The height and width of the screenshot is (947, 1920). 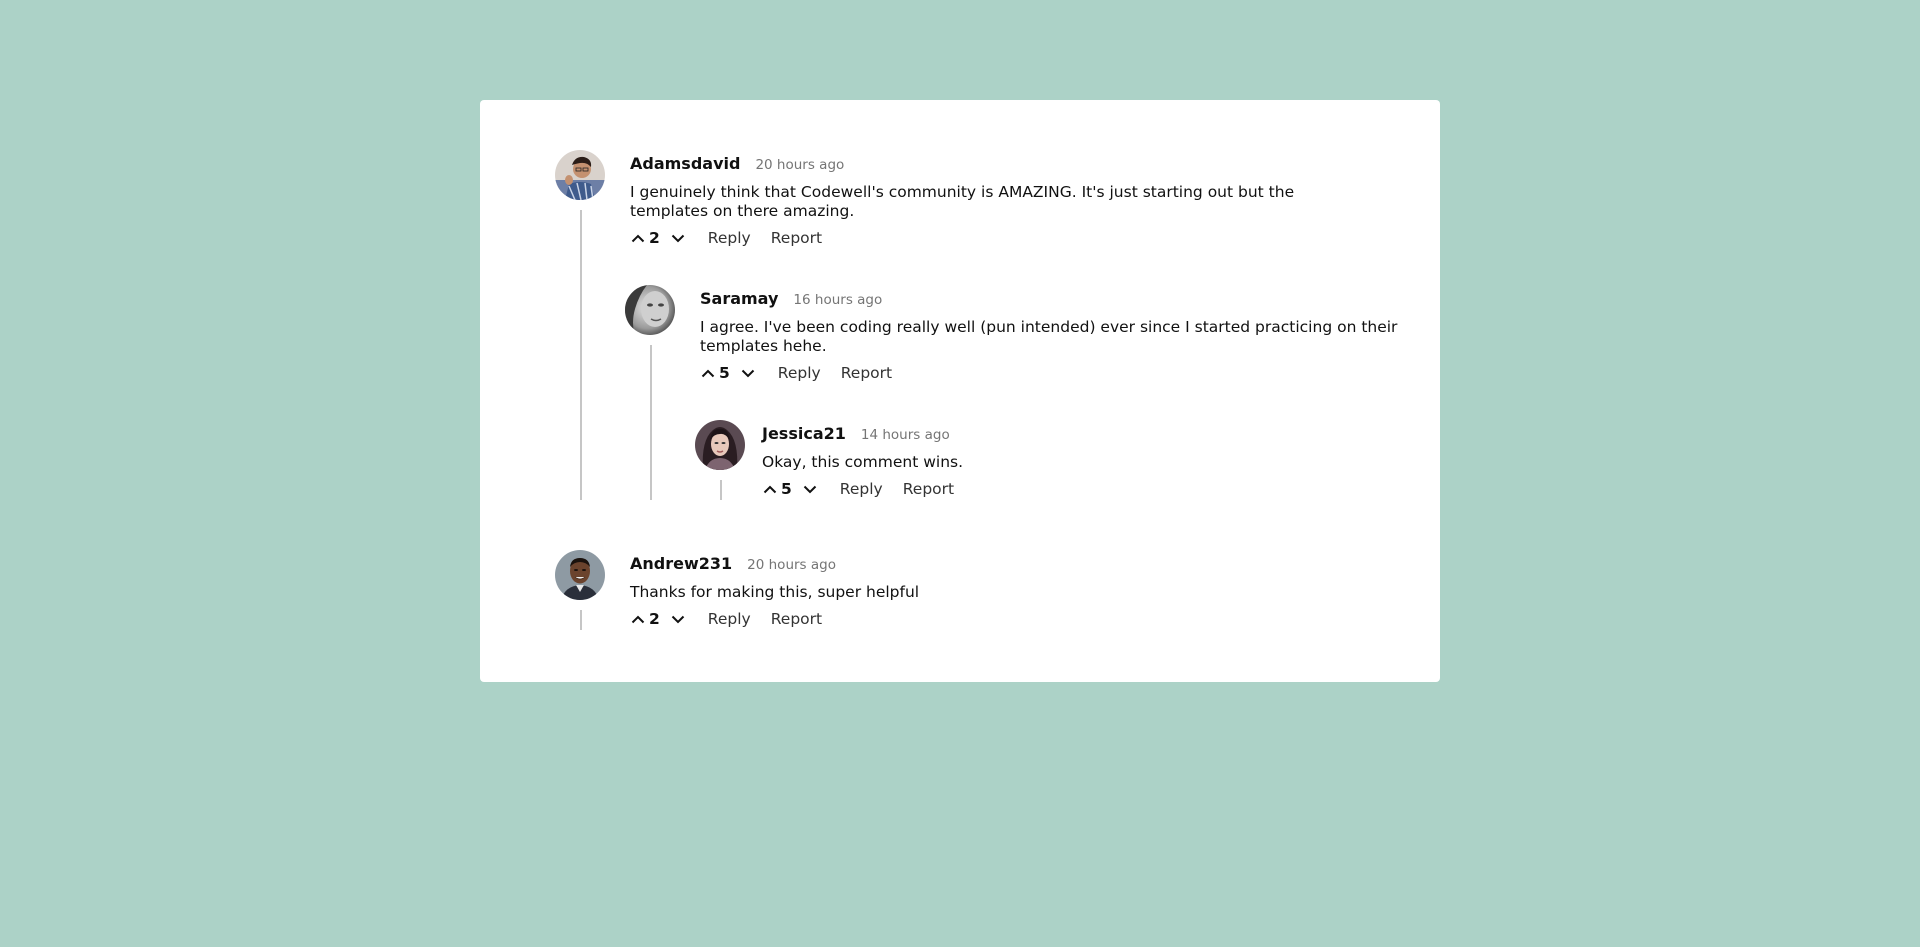 What do you see at coordinates (1132, 433) in the screenshot?
I see `comment-meta: Jessica21 14 hours ago` at bounding box center [1132, 433].